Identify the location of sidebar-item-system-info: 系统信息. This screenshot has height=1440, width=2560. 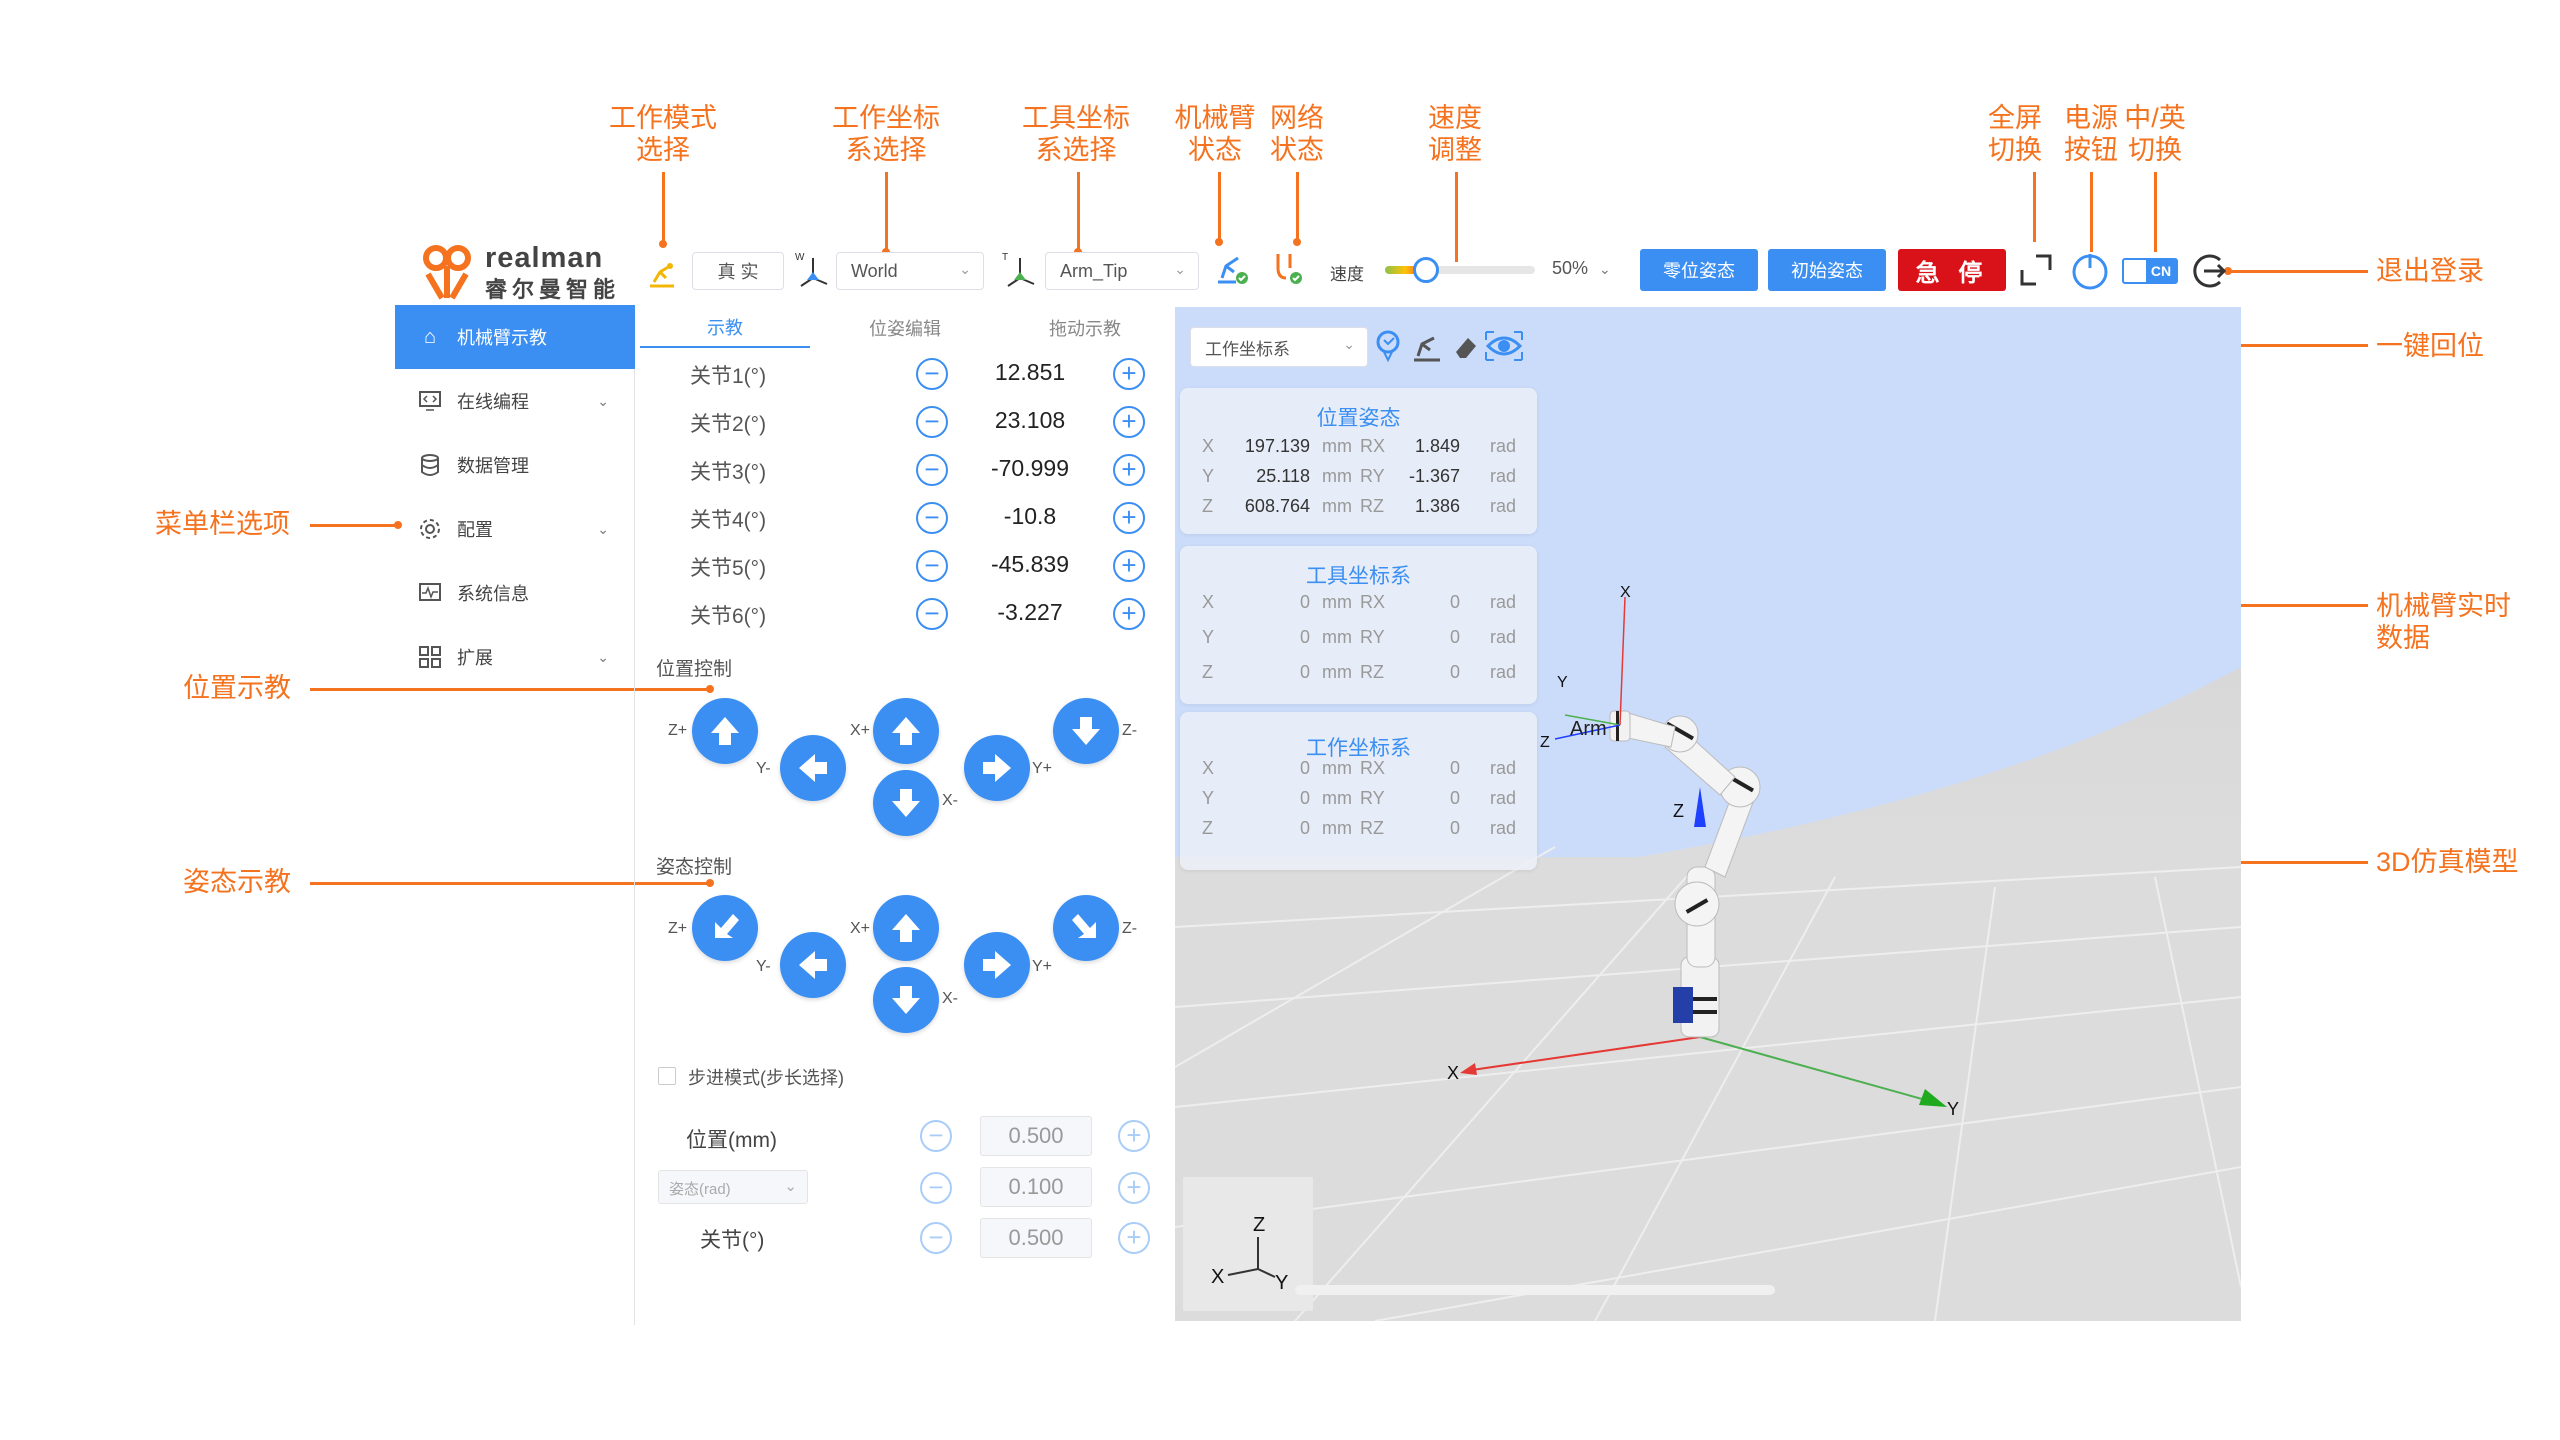
(515, 593).